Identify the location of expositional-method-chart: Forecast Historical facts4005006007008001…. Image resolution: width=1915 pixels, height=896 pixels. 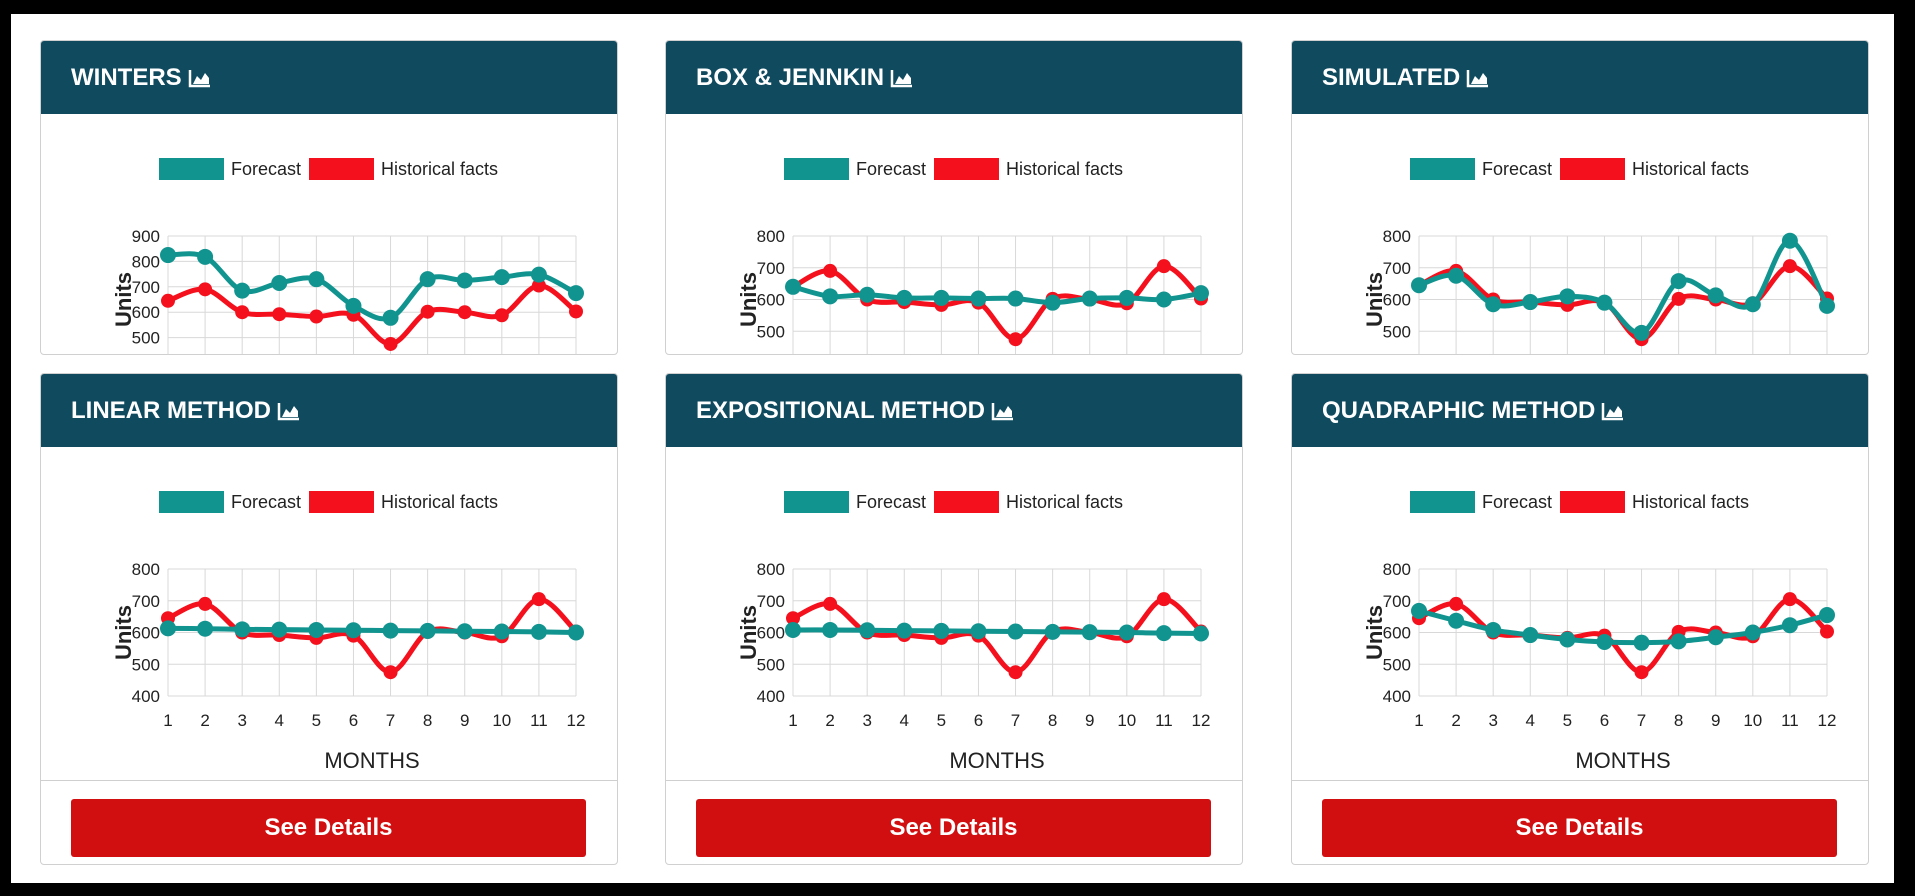
(973, 632).